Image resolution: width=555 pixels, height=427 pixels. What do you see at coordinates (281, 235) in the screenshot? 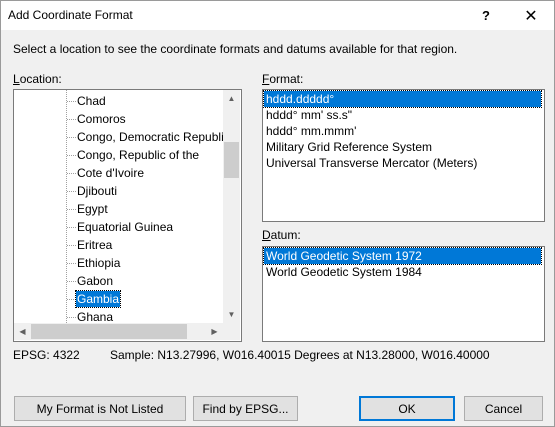
I see `datum-label: Datum:` at bounding box center [281, 235].